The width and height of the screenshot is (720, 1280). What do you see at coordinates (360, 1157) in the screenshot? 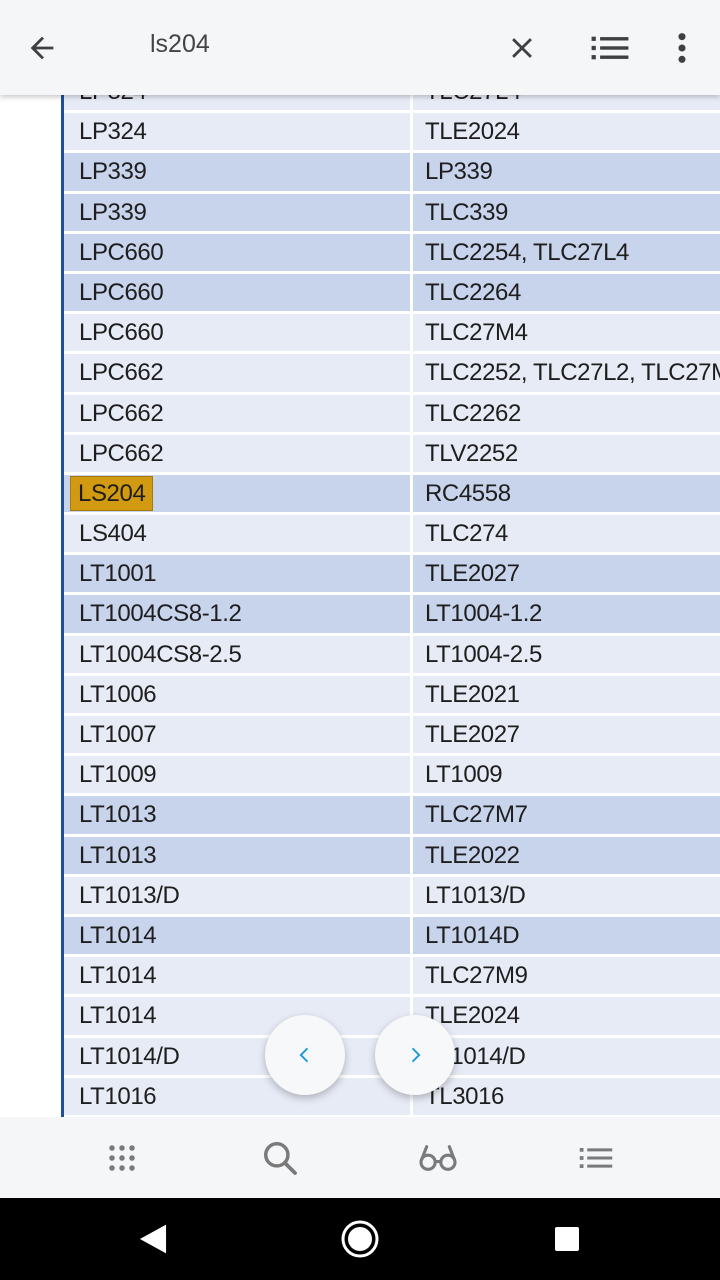
I see `bottom-toolbar` at bounding box center [360, 1157].